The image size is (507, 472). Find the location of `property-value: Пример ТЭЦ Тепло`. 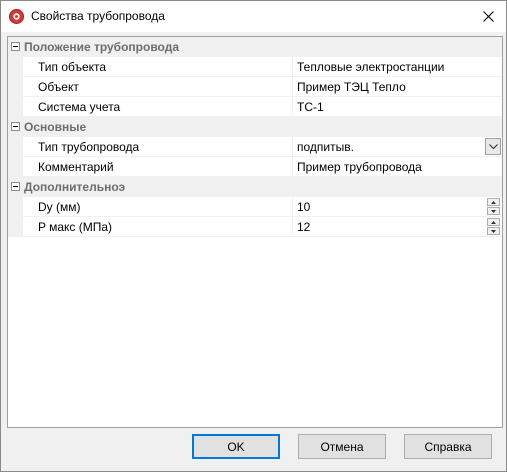

property-value: Пример ТЭЦ Тепло is located at coordinates (351, 87).